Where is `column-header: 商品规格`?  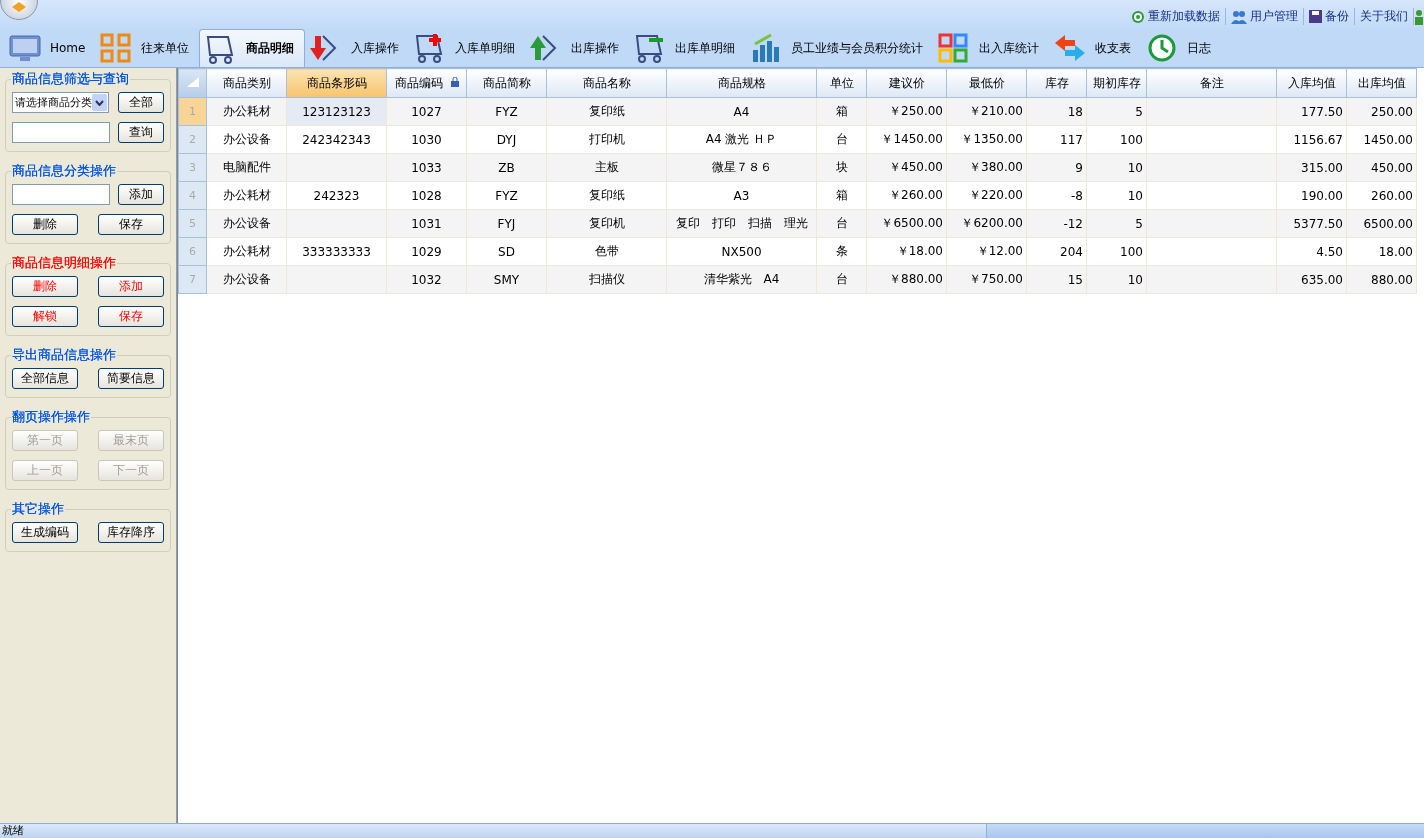
column-header: 商品规格 is located at coordinates (741, 83).